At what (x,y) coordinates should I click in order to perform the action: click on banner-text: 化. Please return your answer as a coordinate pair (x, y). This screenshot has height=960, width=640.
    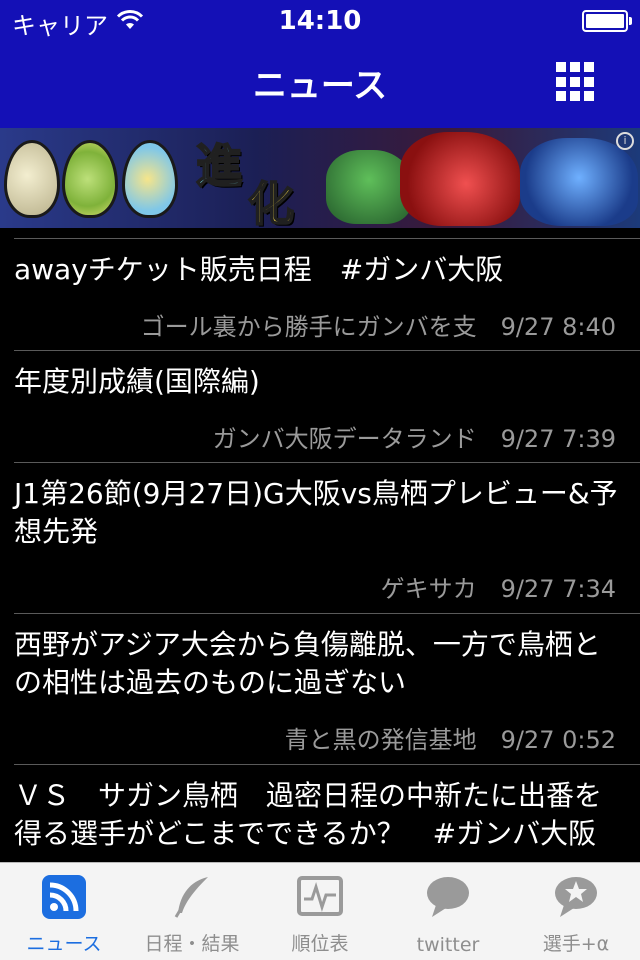
    Looking at the image, I should click on (271, 202).